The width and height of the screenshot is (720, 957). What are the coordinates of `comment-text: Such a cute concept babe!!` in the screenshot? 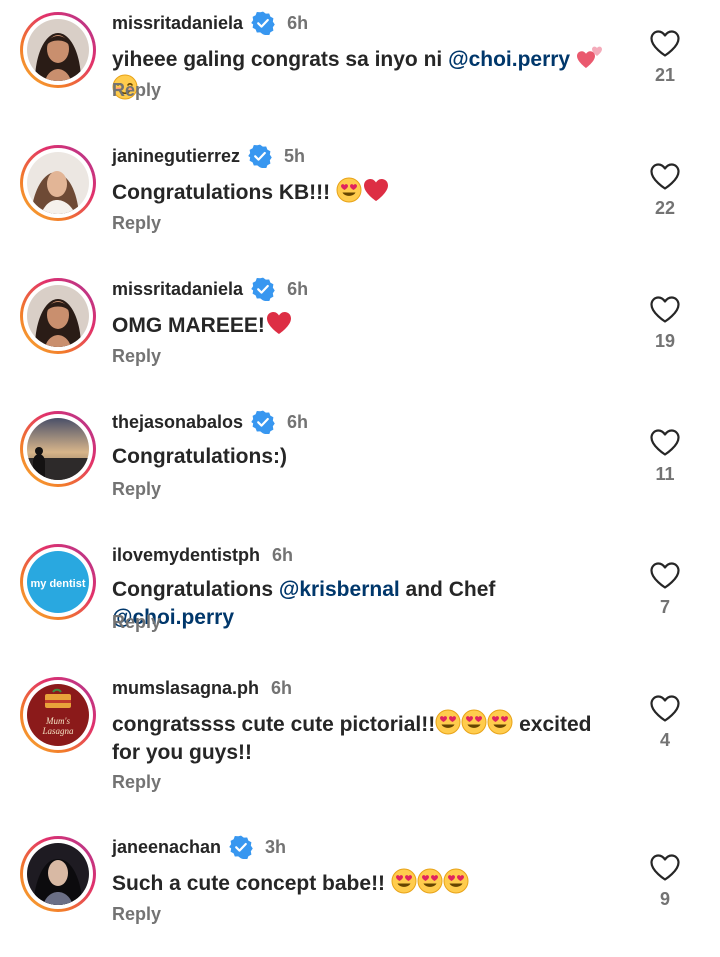 It's located at (367, 883).